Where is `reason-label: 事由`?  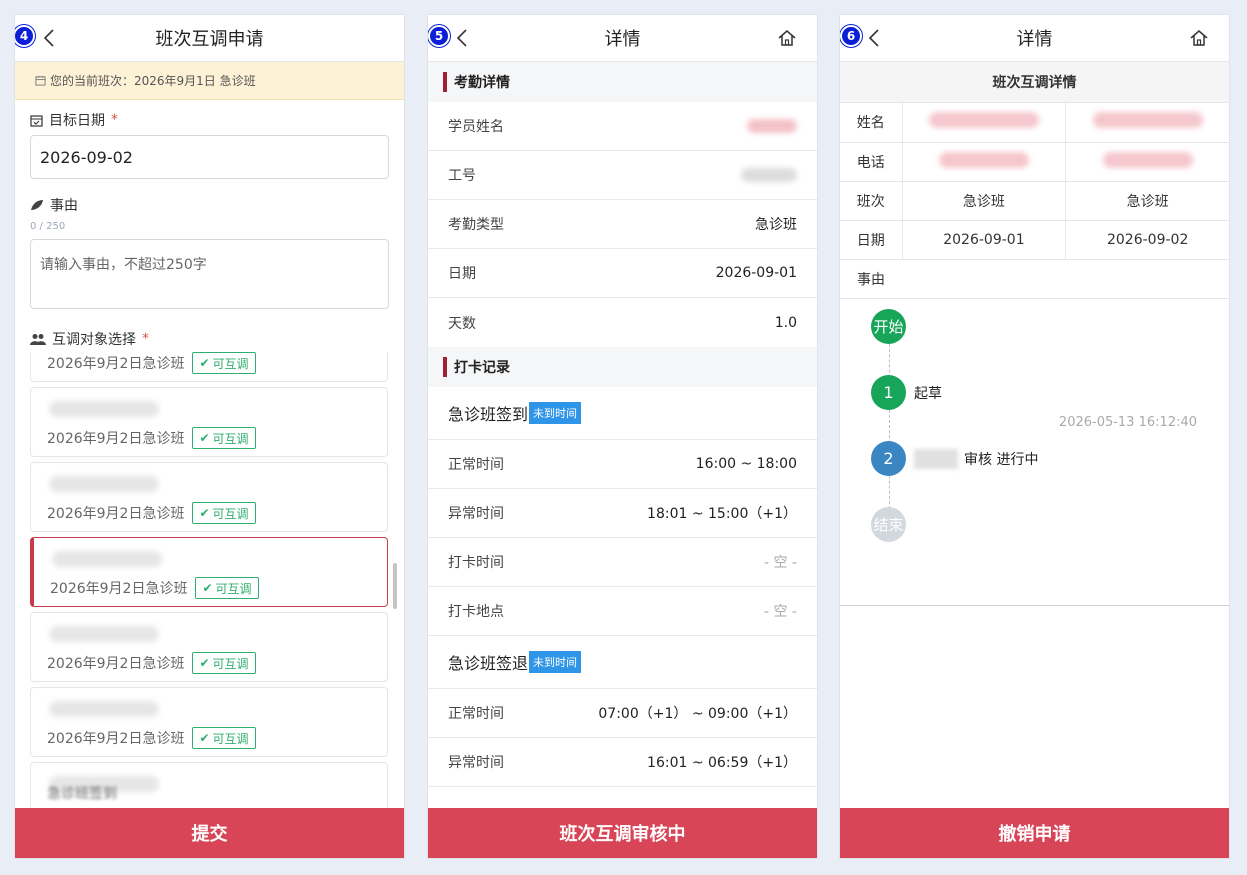 reason-label: 事由 is located at coordinates (209, 205).